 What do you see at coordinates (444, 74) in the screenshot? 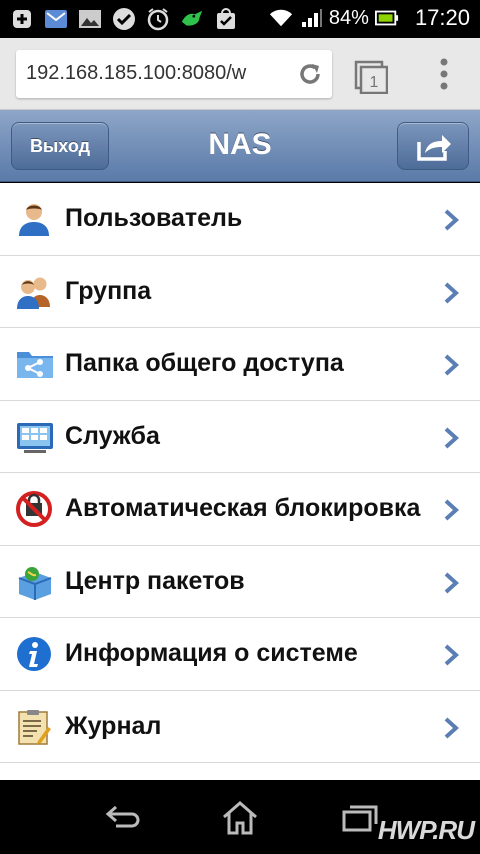
I see `overflow-menu-icon` at bounding box center [444, 74].